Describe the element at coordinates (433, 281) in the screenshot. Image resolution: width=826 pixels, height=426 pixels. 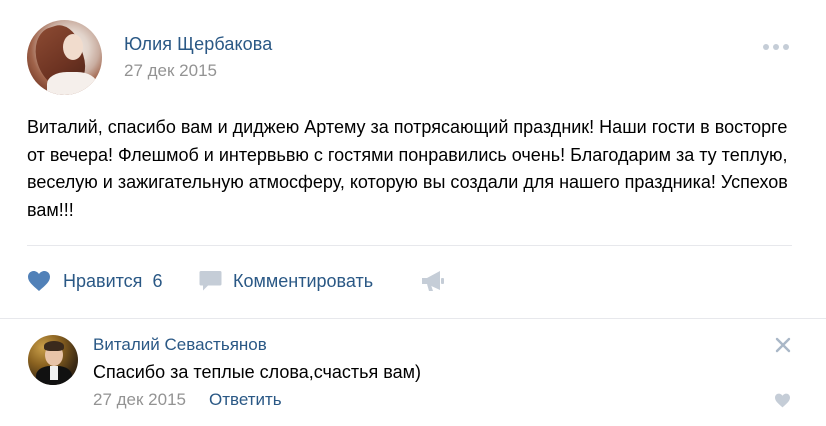
I see `megaphone-icon` at that location.